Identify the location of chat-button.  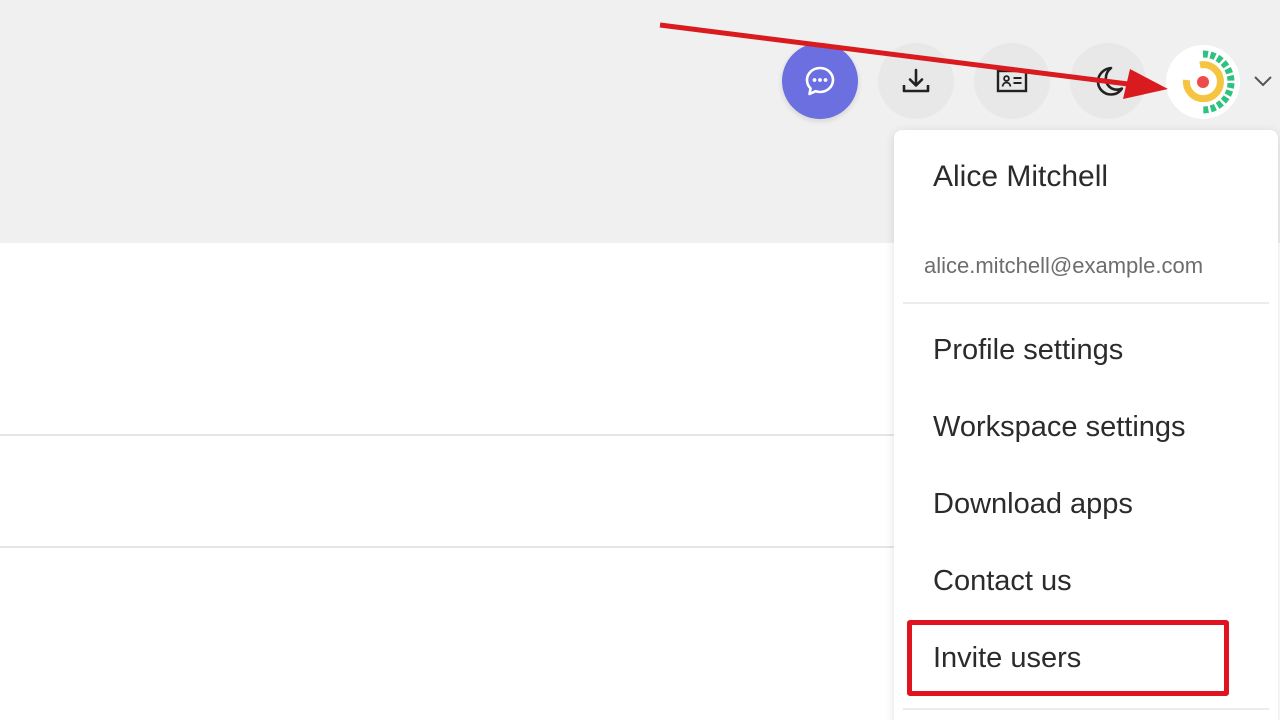
(820, 81).